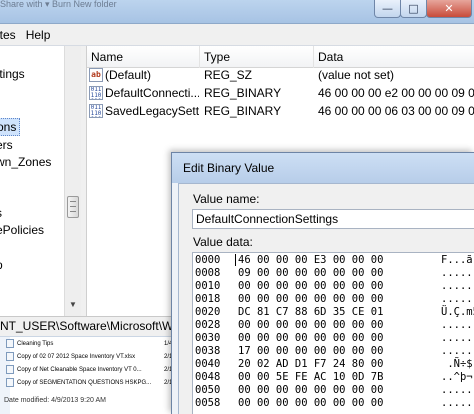  I want to click on hex-ascii: Ü.Ç.m5Î., so click(457, 312).